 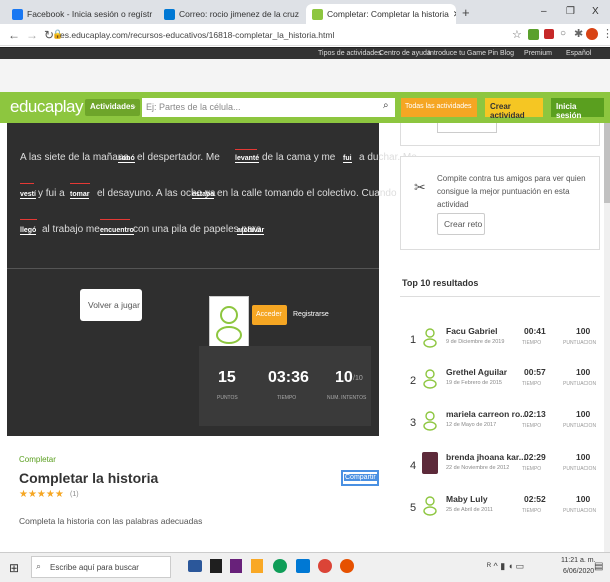 What do you see at coordinates (251, 231) in the screenshot?
I see `answer-blank: archivar` at bounding box center [251, 231].